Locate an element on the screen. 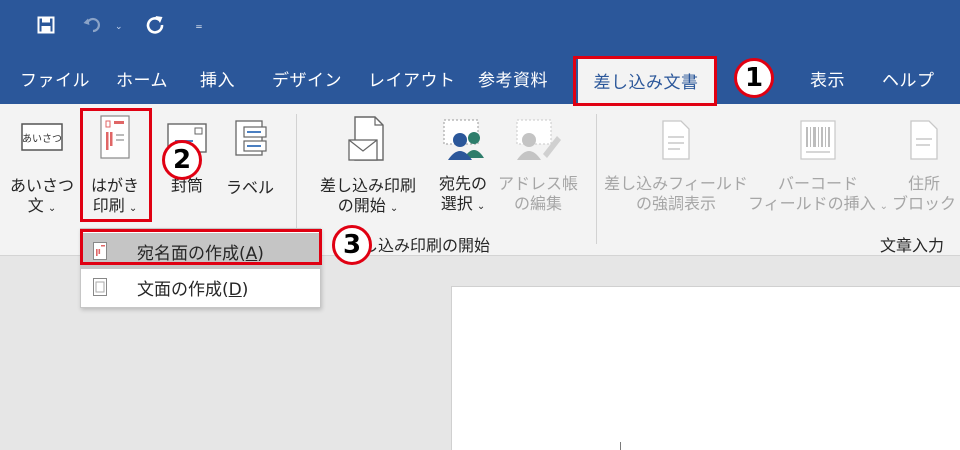 The width and height of the screenshot is (960, 450). undo-icon is located at coordinates (91, 25).